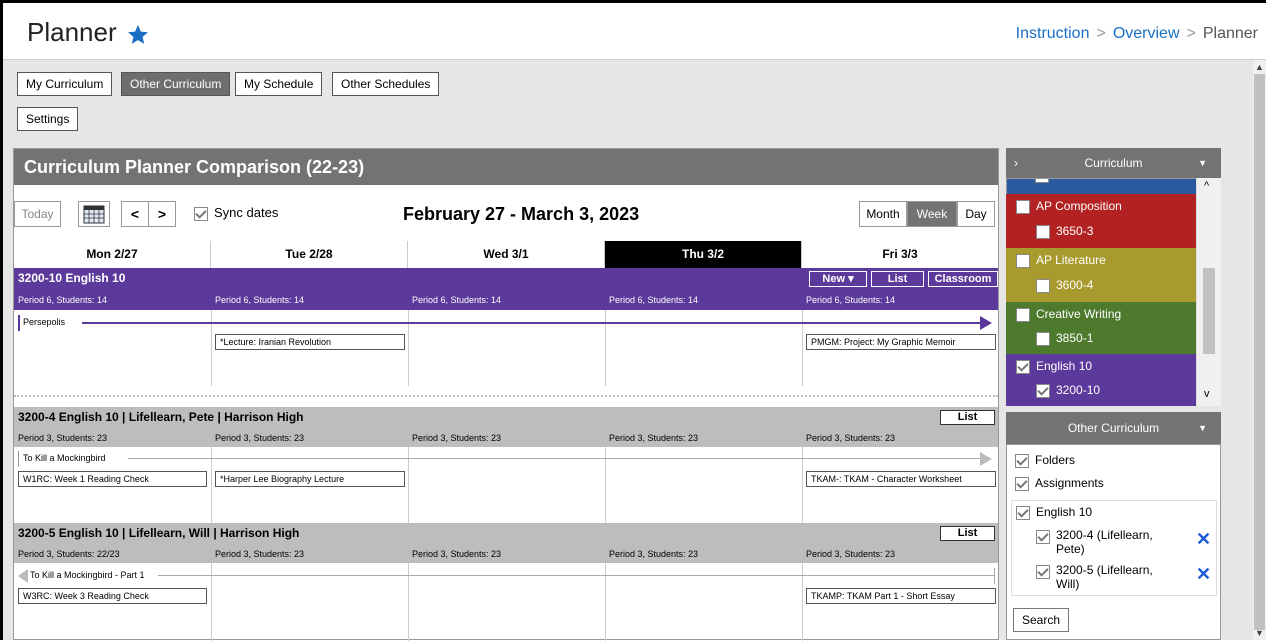  What do you see at coordinates (162, 214) in the screenshot?
I see `next-week-button: >` at bounding box center [162, 214].